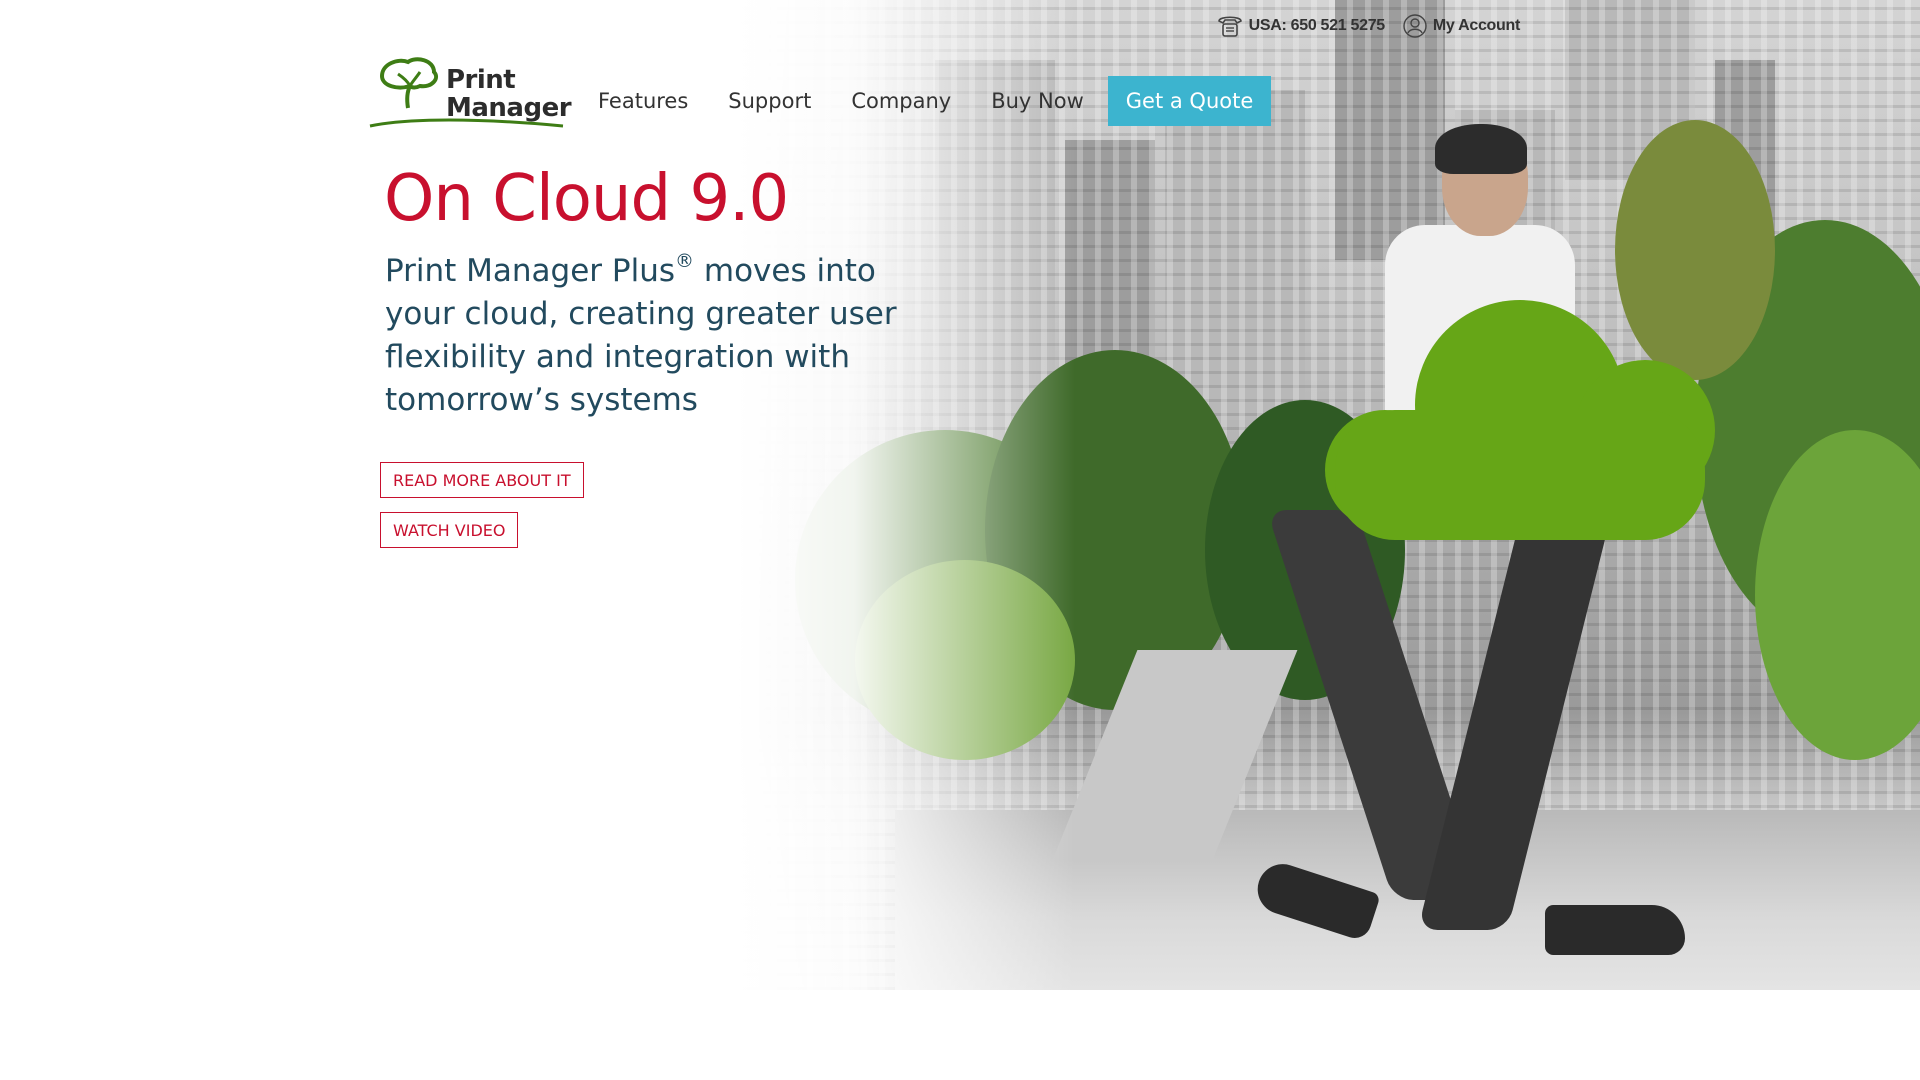 The height and width of the screenshot is (1080, 1920). I want to click on nav-buy-now: Buy Now, so click(1037, 101).